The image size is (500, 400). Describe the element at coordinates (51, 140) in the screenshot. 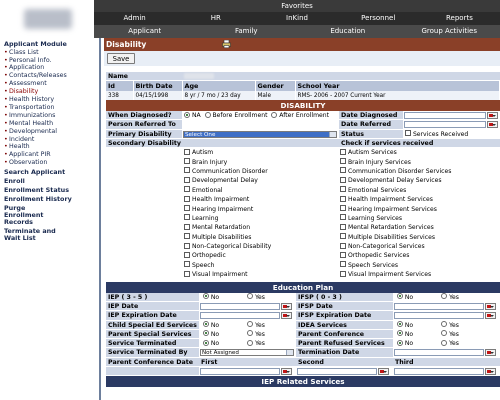

I see `sidebar-item-incident: Incident` at that location.